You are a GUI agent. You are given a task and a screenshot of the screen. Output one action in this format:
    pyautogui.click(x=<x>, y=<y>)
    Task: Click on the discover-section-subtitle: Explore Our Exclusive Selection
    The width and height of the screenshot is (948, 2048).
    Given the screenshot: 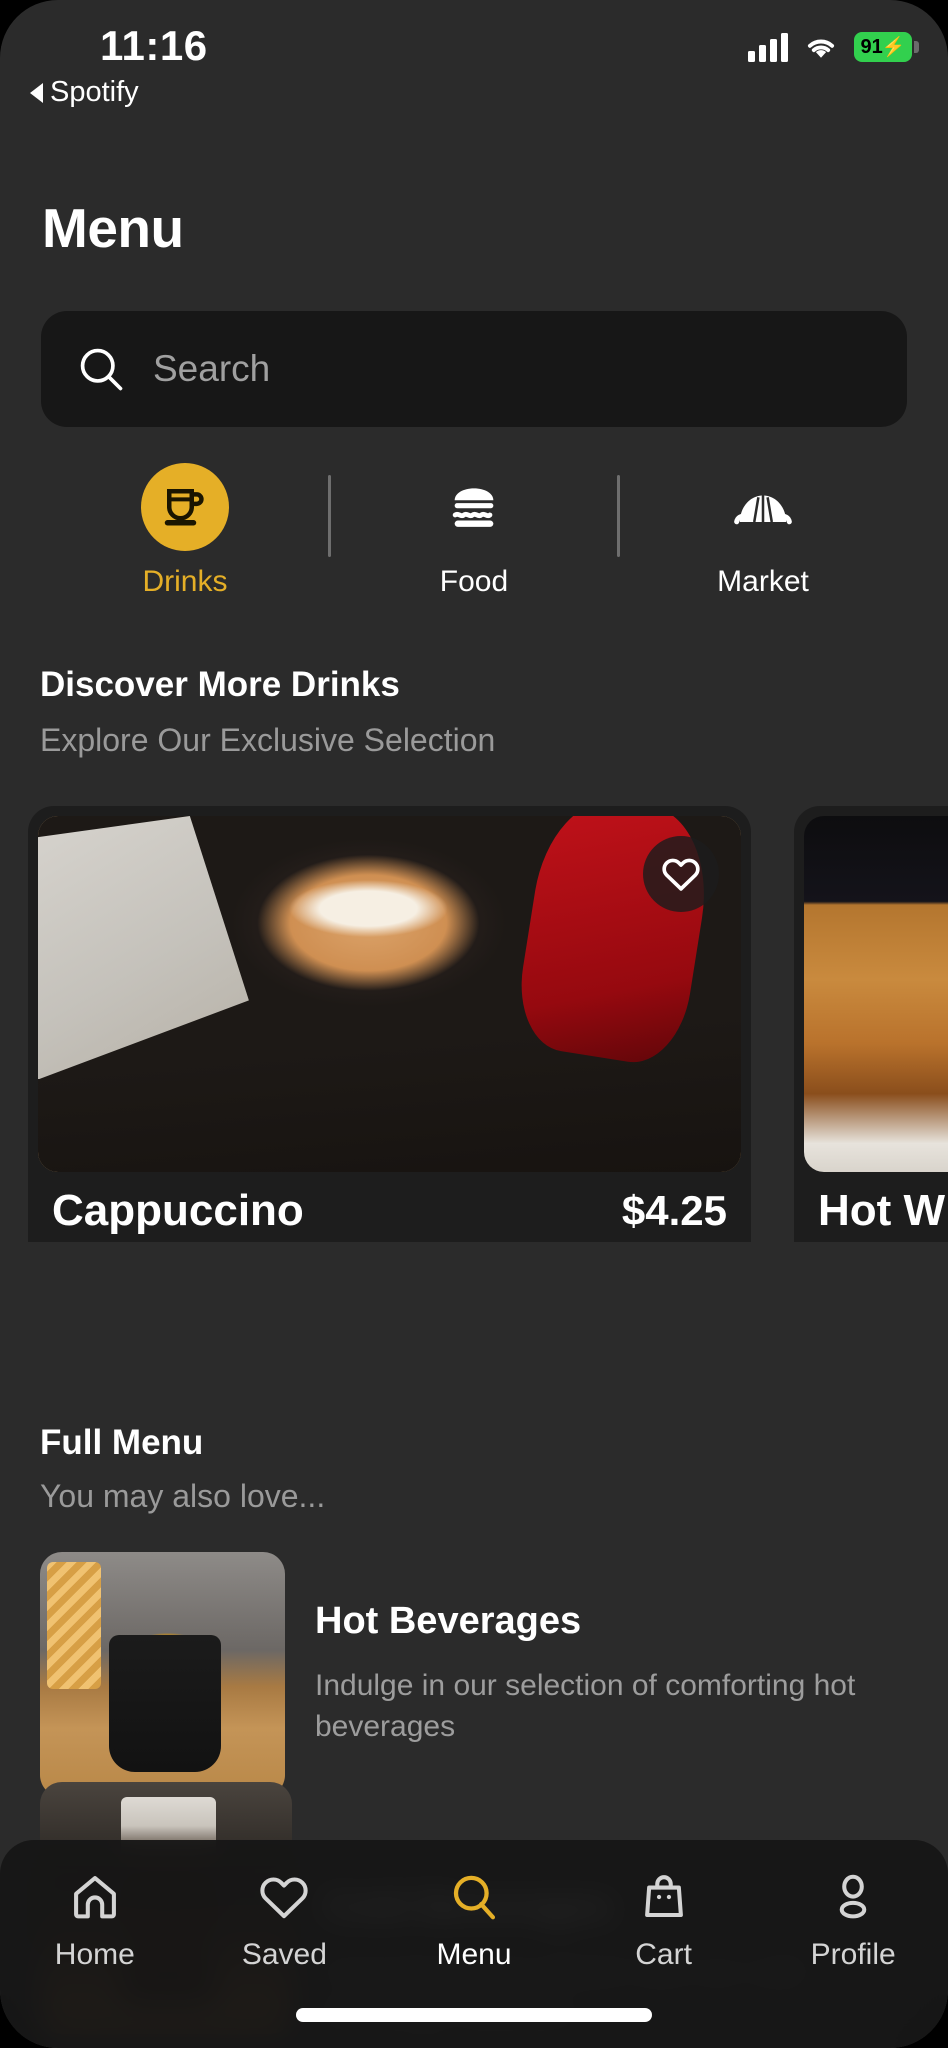 What is the action you would take?
    pyautogui.click(x=268, y=740)
    